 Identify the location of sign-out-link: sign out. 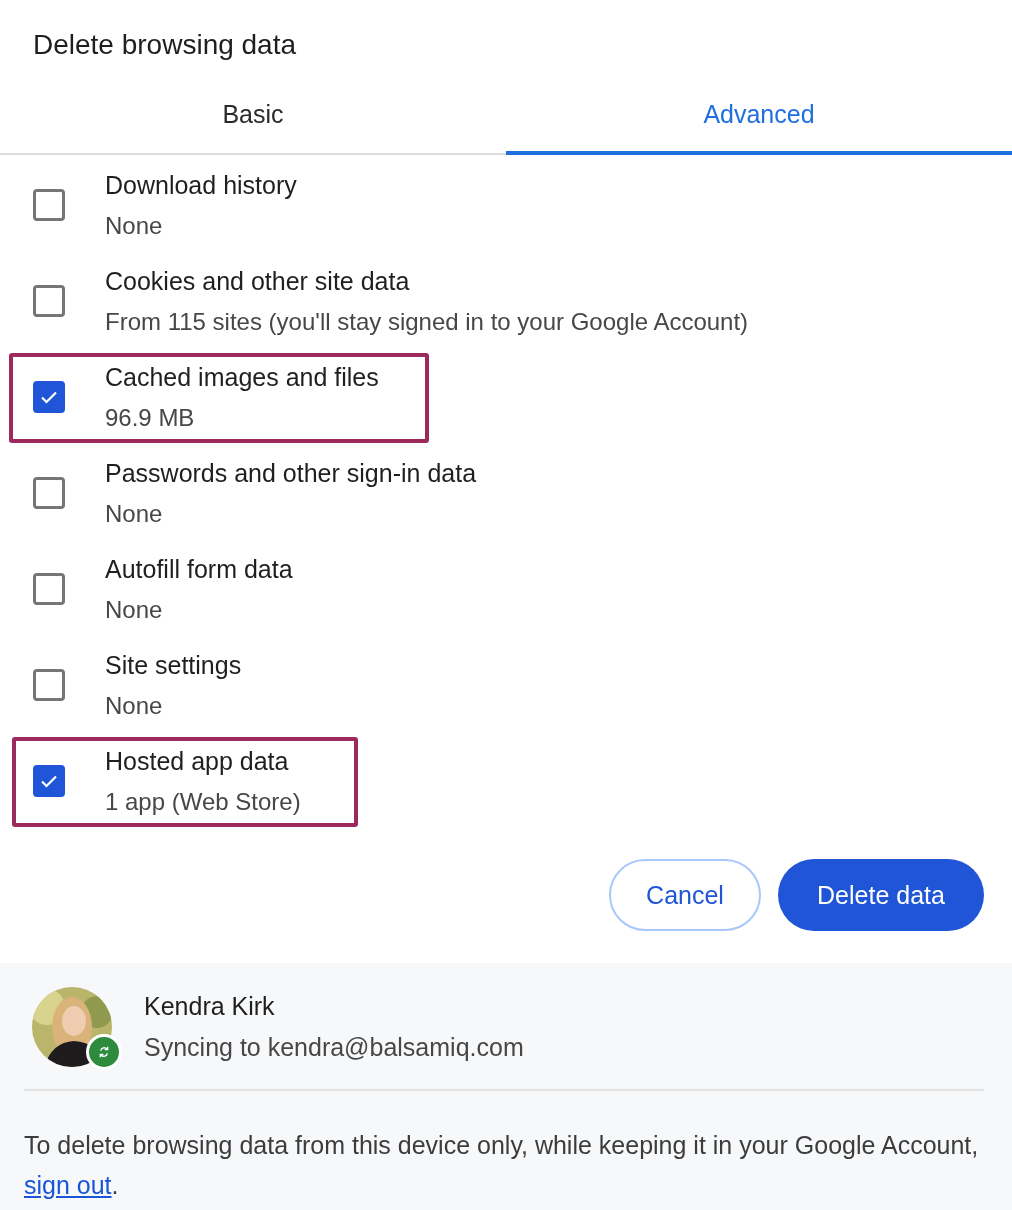
(68, 1185).